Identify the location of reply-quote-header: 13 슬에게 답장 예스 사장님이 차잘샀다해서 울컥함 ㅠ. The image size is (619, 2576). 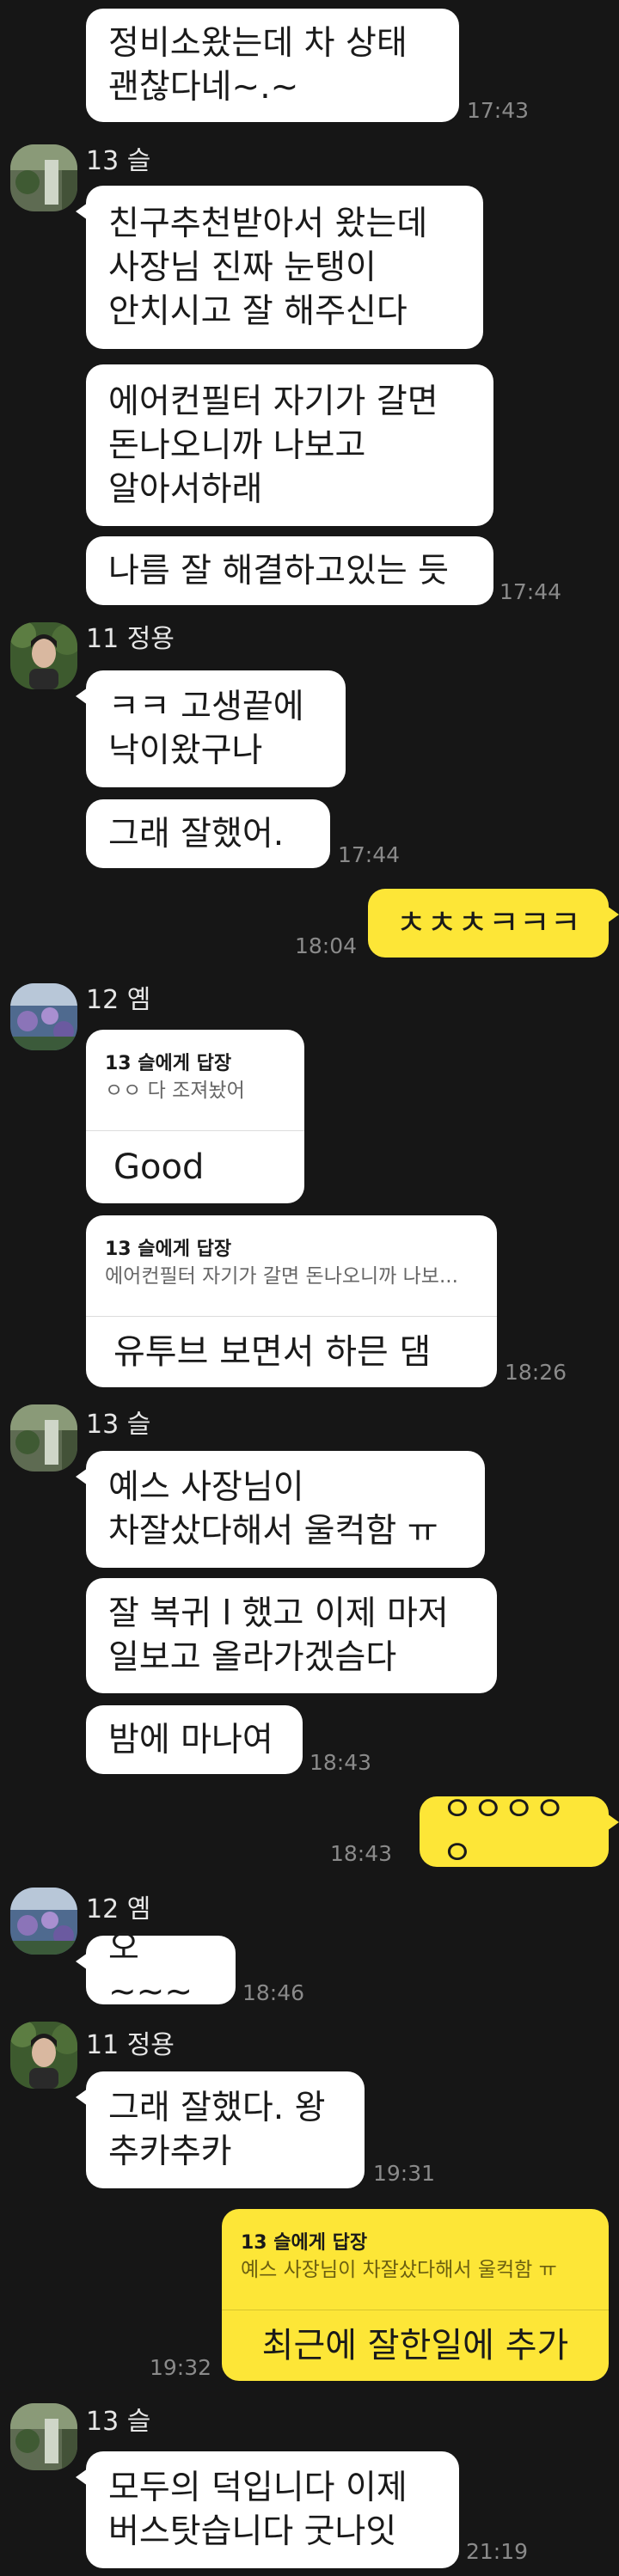
(415, 2259).